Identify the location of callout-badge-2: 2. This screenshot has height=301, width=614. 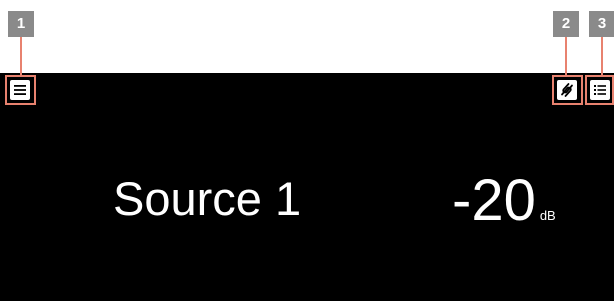
(566, 24).